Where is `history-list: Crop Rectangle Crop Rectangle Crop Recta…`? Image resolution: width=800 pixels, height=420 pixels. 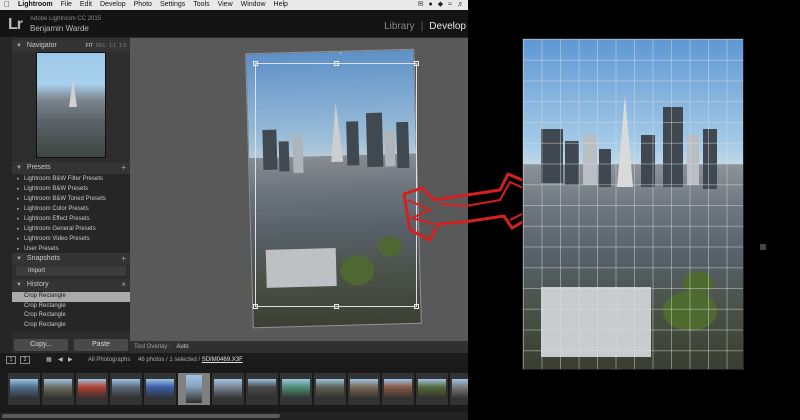
history-list: Crop Rectangle Crop Rectangle Crop Recta… is located at coordinates (71, 312).